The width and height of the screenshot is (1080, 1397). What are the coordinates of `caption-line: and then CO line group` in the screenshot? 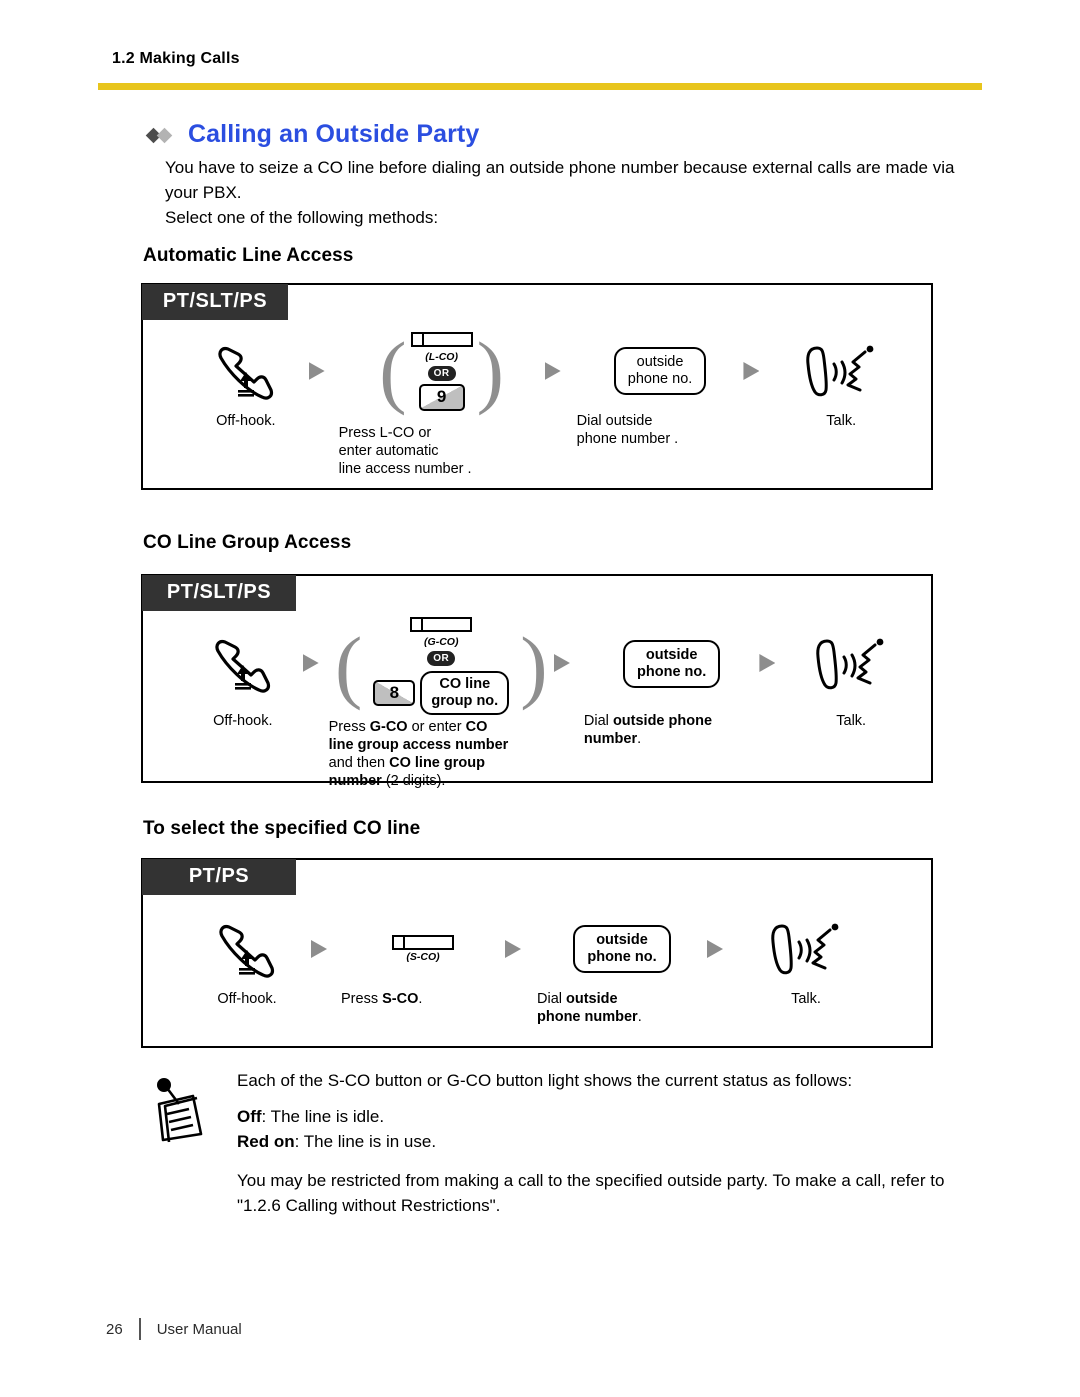 It's located at (406, 763).